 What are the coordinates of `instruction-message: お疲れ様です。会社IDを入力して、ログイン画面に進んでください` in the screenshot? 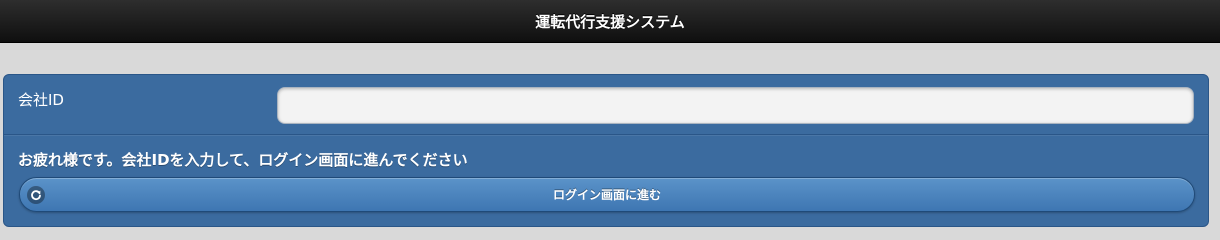 It's located at (243, 160).